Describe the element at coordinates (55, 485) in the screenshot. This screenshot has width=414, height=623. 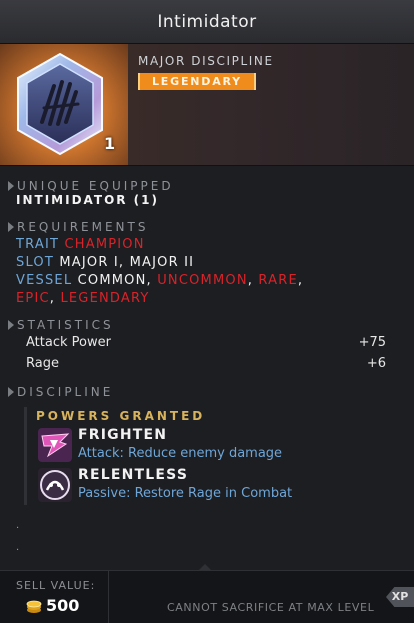
I see `relentless-icon` at that location.